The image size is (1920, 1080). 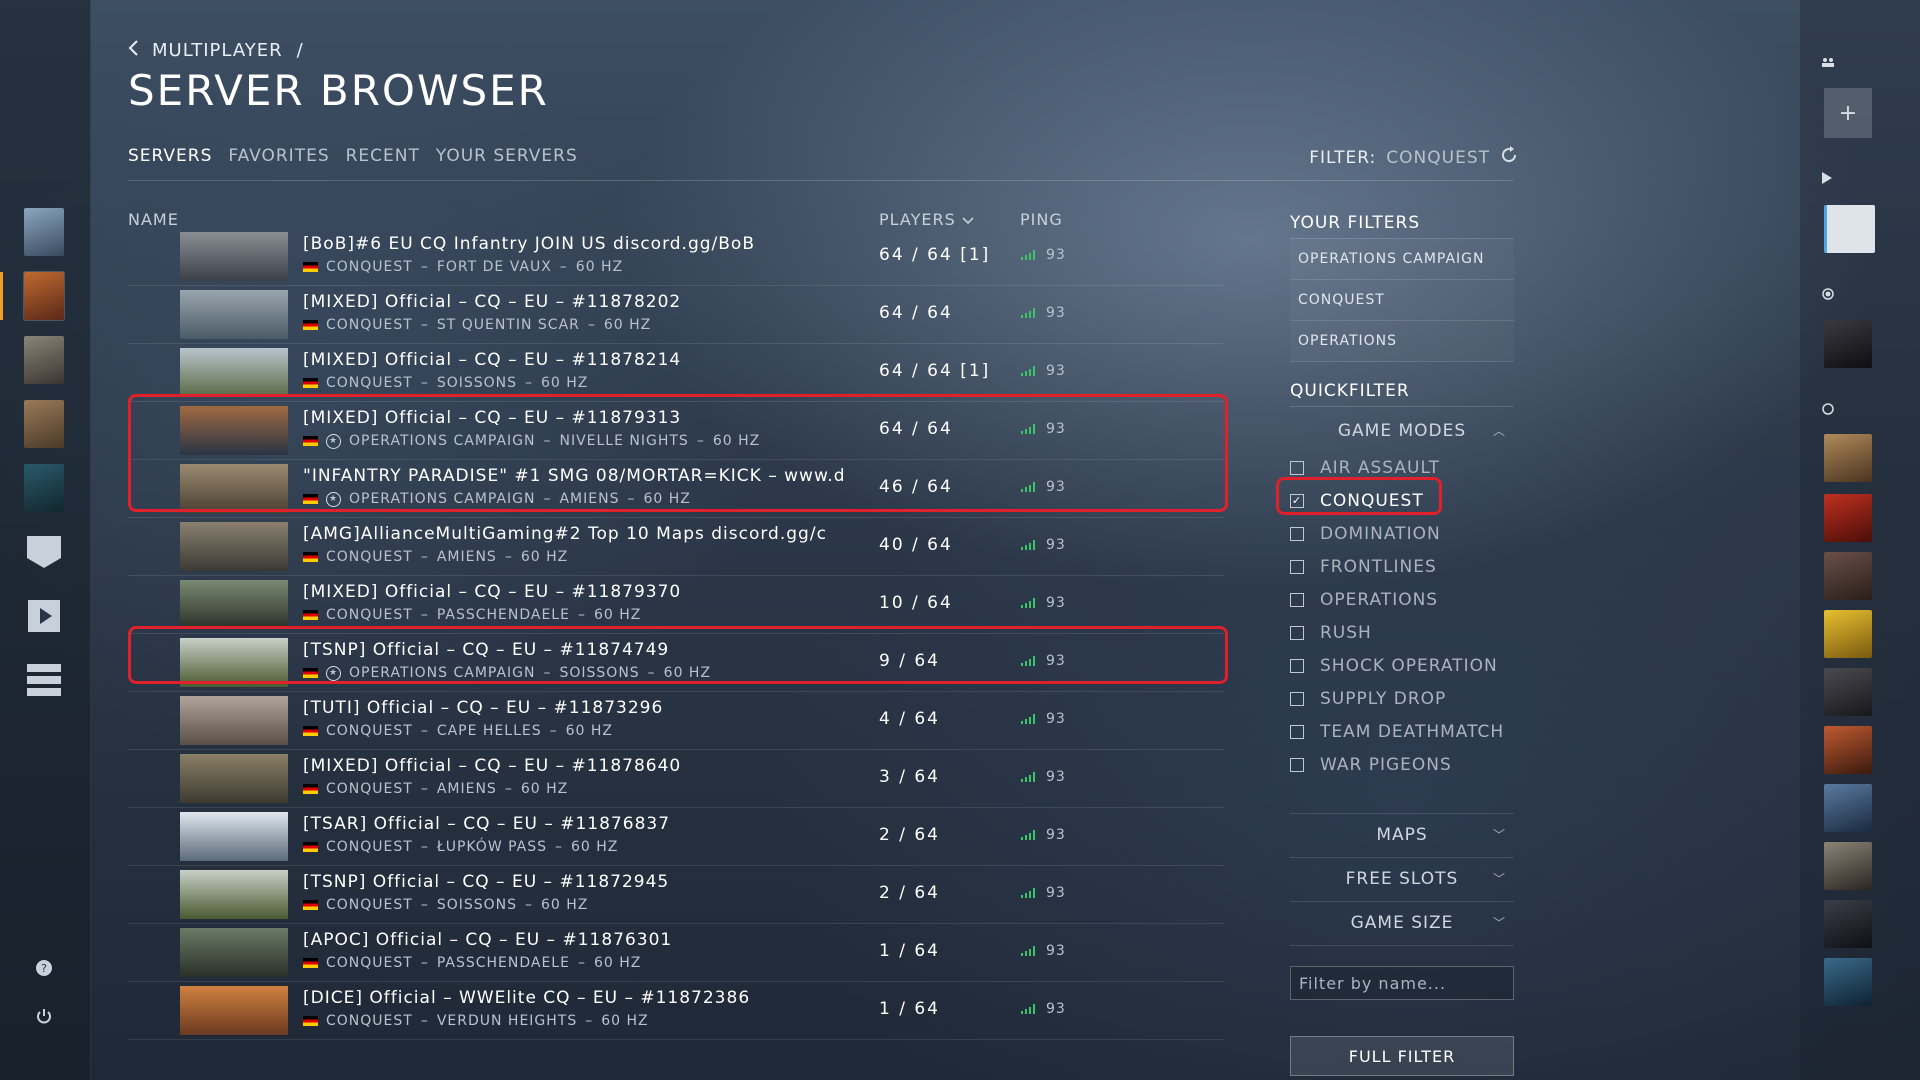 I want to click on tab-favorites: FAVORITES, so click(x=278, y=156).